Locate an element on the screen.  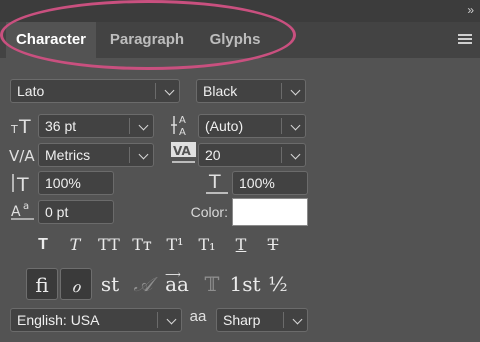
tab-paragraph: Paragraph is located at coordinates (147, 40).